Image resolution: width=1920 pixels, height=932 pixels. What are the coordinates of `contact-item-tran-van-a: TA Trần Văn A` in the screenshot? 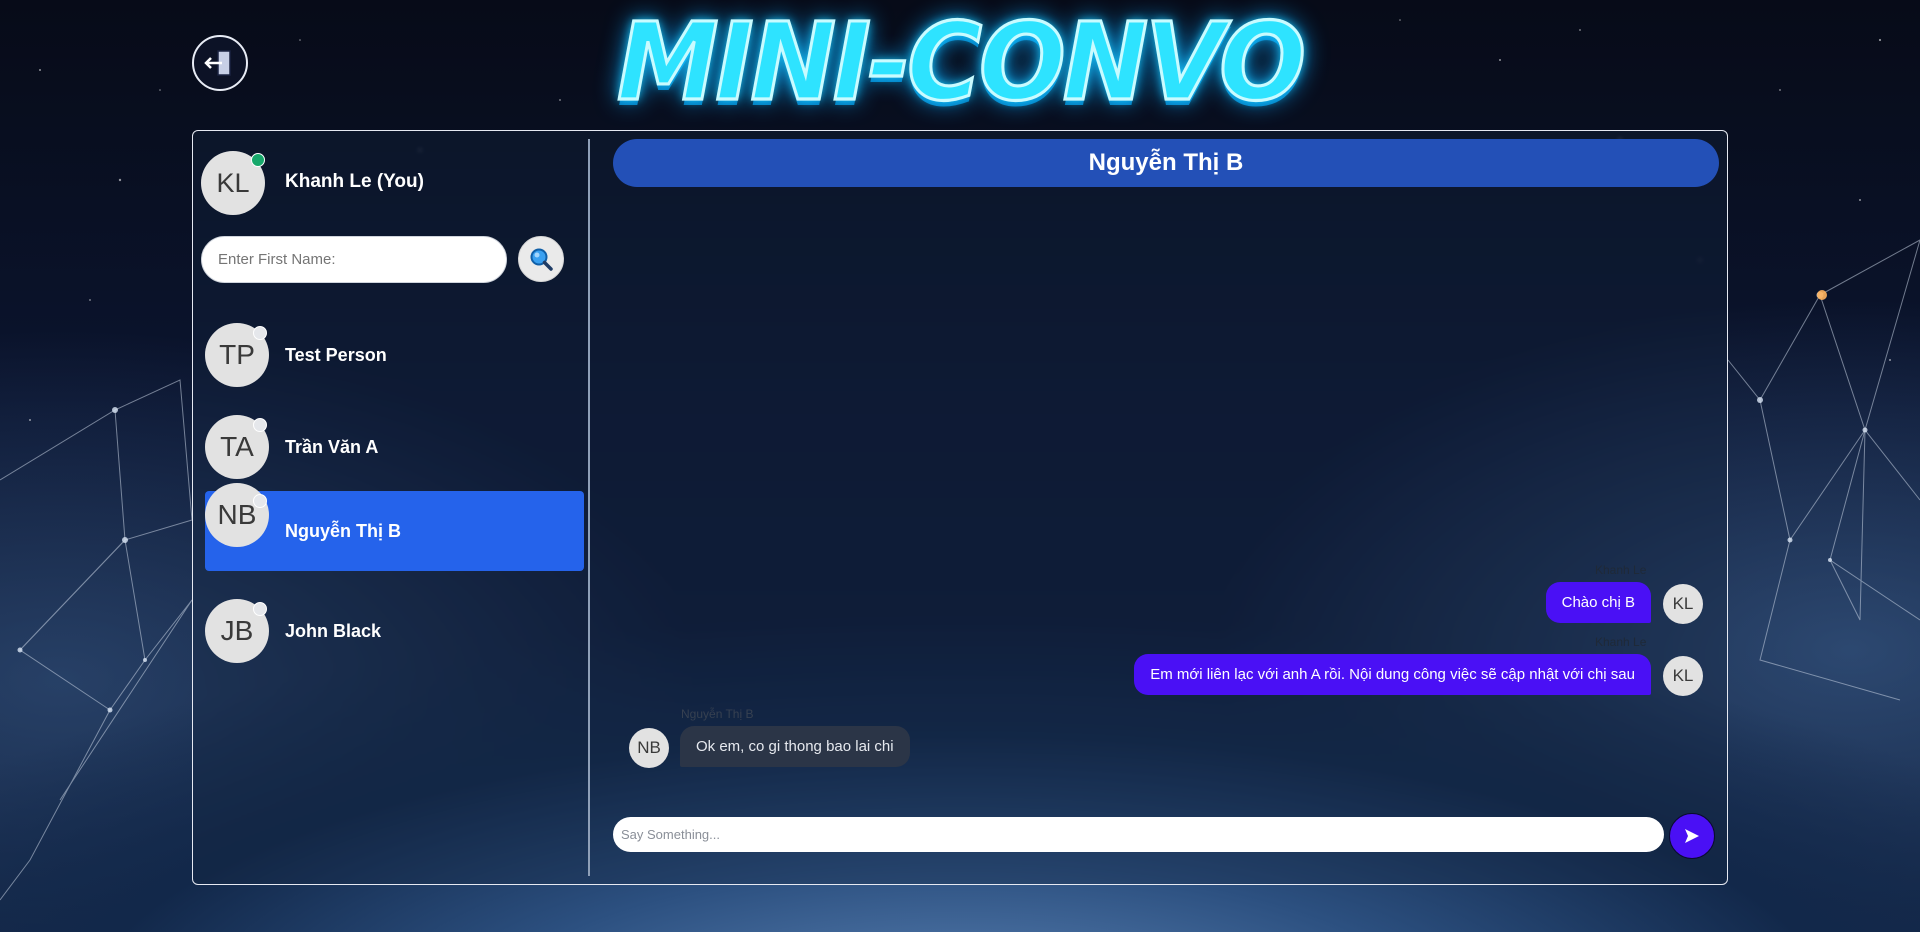 It's located at (394, 447).